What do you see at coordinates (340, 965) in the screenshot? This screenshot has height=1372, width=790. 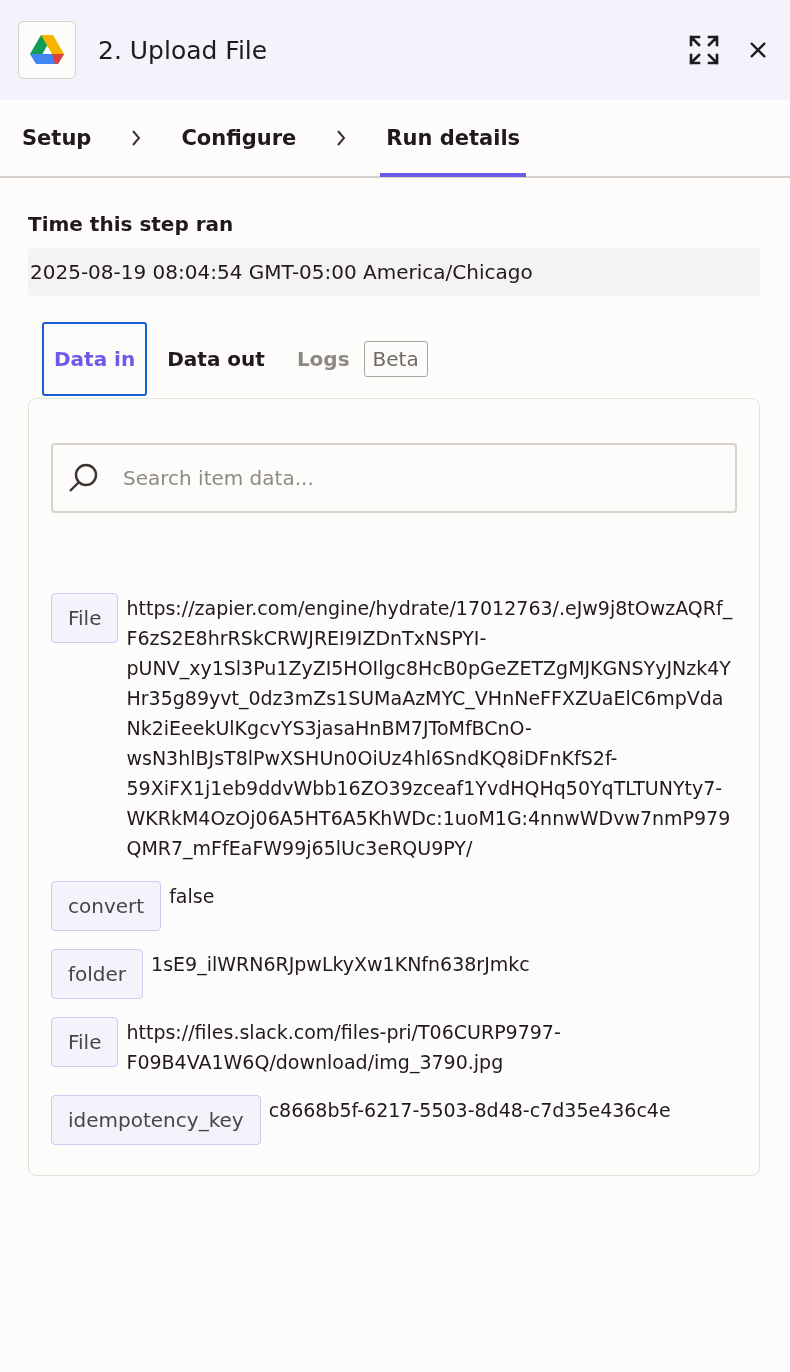 I see `field-value: 1sE9_ilWRN6RJpwLkyXw1KNfn638rJmkc` at bounding box center [340, 965].